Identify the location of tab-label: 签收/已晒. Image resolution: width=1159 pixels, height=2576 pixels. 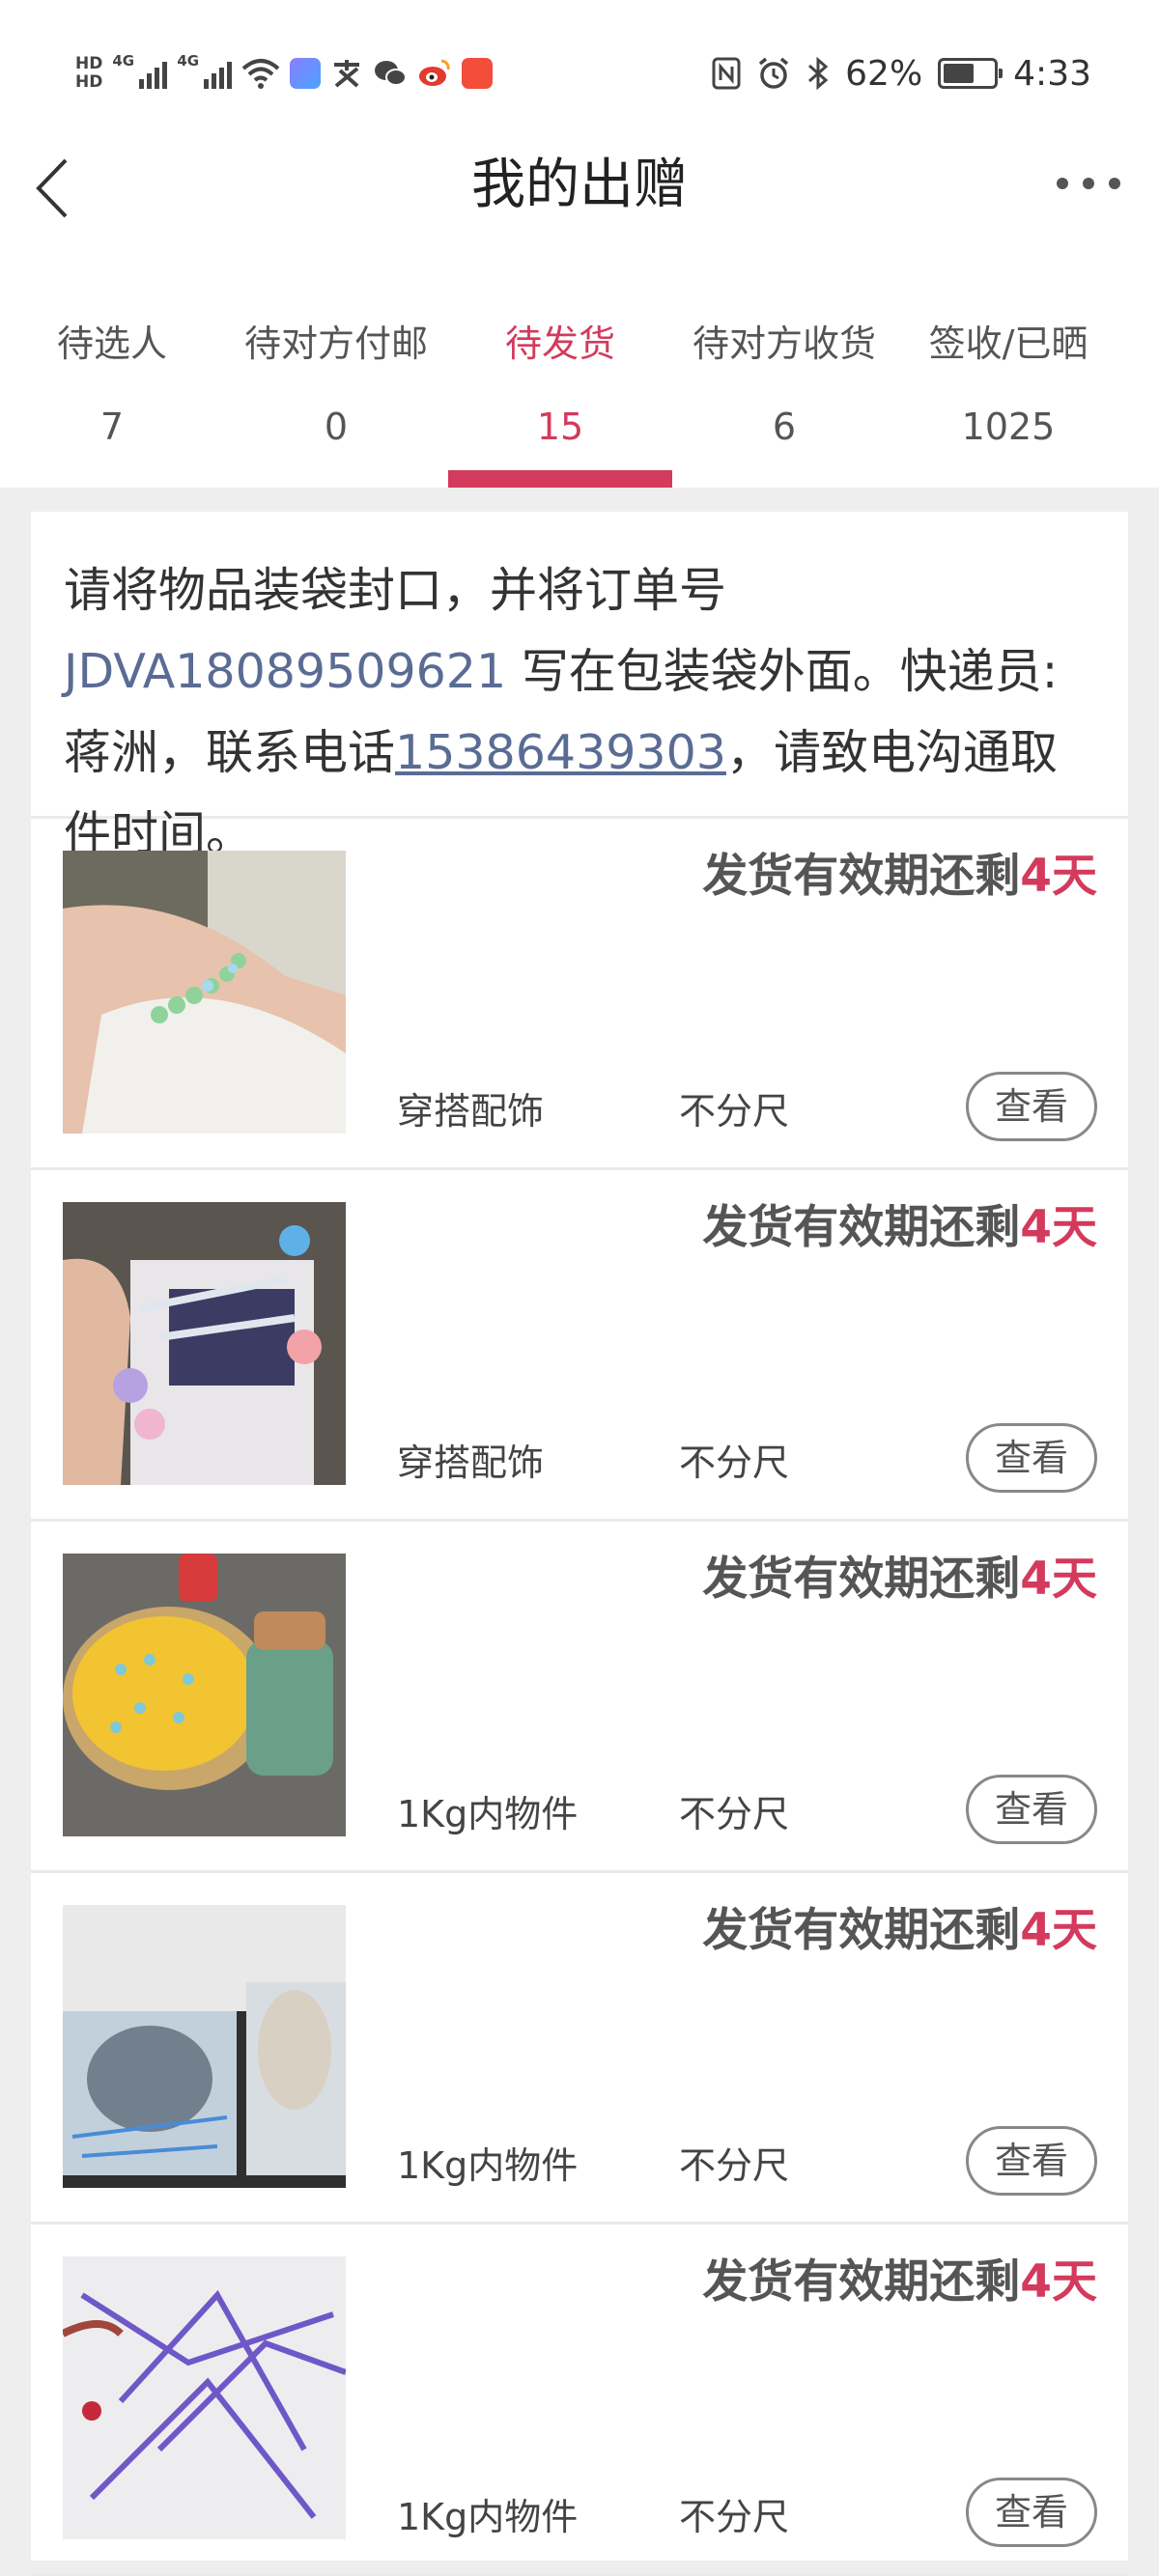
(1008, 344).